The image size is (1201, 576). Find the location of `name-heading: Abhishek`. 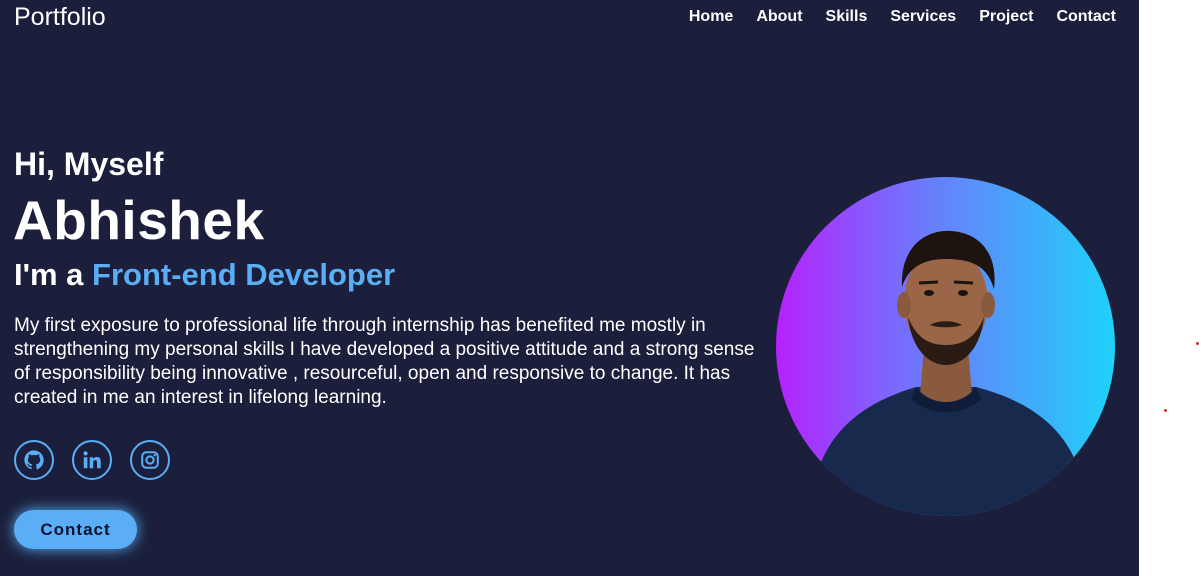

name-heading: Abhishek is located at coordinates (139, 220).